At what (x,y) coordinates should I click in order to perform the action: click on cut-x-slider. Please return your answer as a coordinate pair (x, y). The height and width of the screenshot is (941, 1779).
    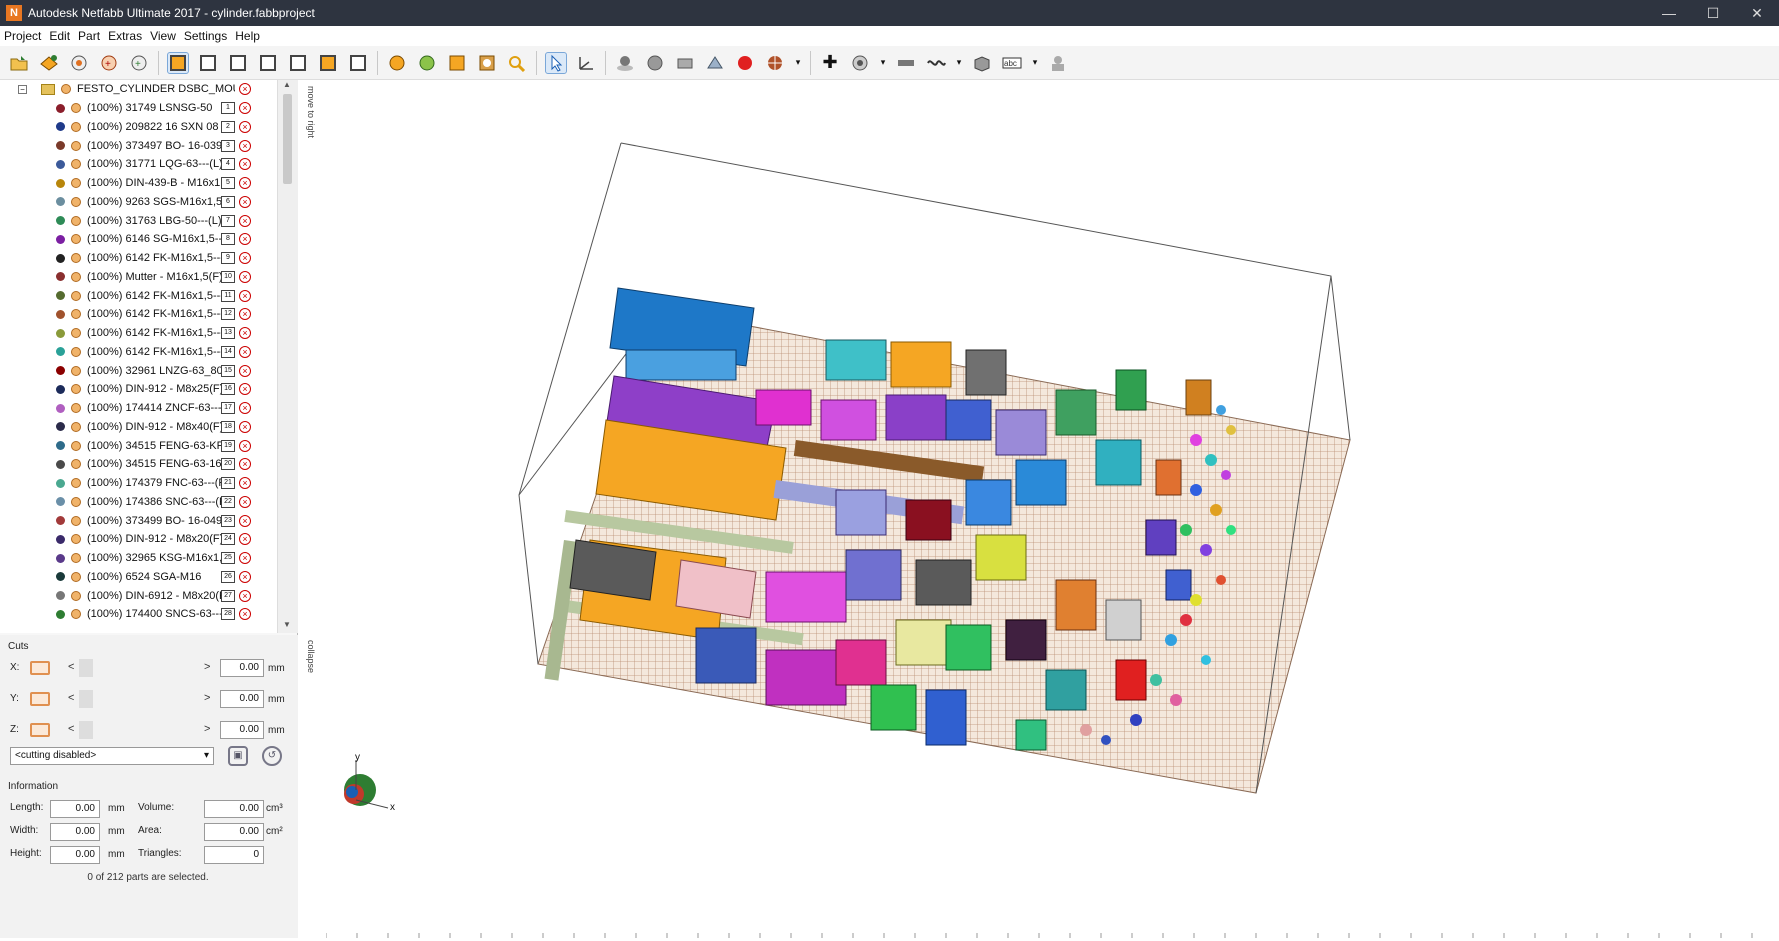
    Looking at the image, I should click on (86, 668).